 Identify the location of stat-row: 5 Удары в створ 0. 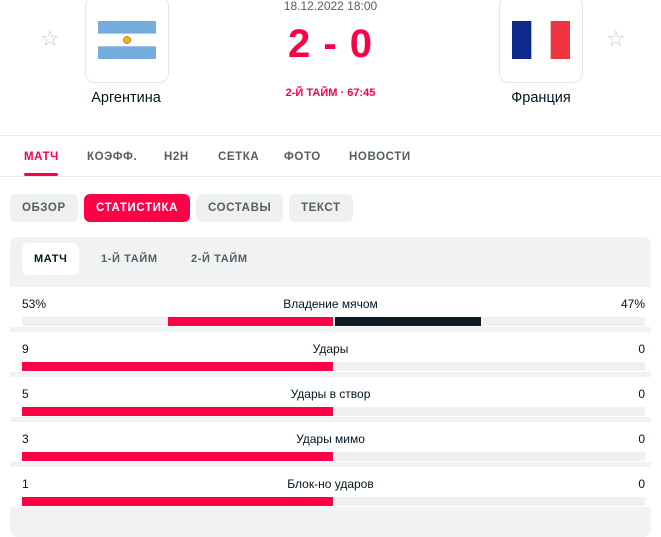
(330, 397).